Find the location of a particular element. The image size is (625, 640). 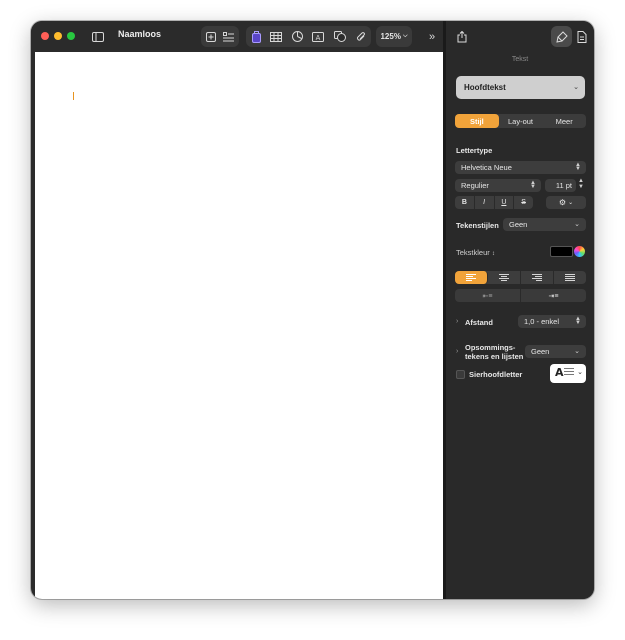

char-styles-select: Geen ⌄ is located at coordinates (544, 224).